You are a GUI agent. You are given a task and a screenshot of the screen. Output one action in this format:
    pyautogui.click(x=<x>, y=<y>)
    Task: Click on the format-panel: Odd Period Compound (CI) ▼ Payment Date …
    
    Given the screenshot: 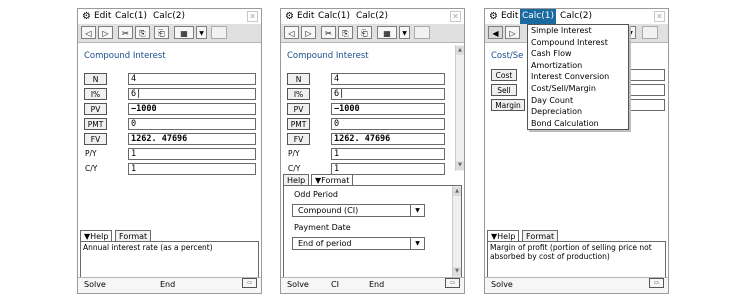 What is the action you would take?
    pyautogui.click(x=372, y=231)
    